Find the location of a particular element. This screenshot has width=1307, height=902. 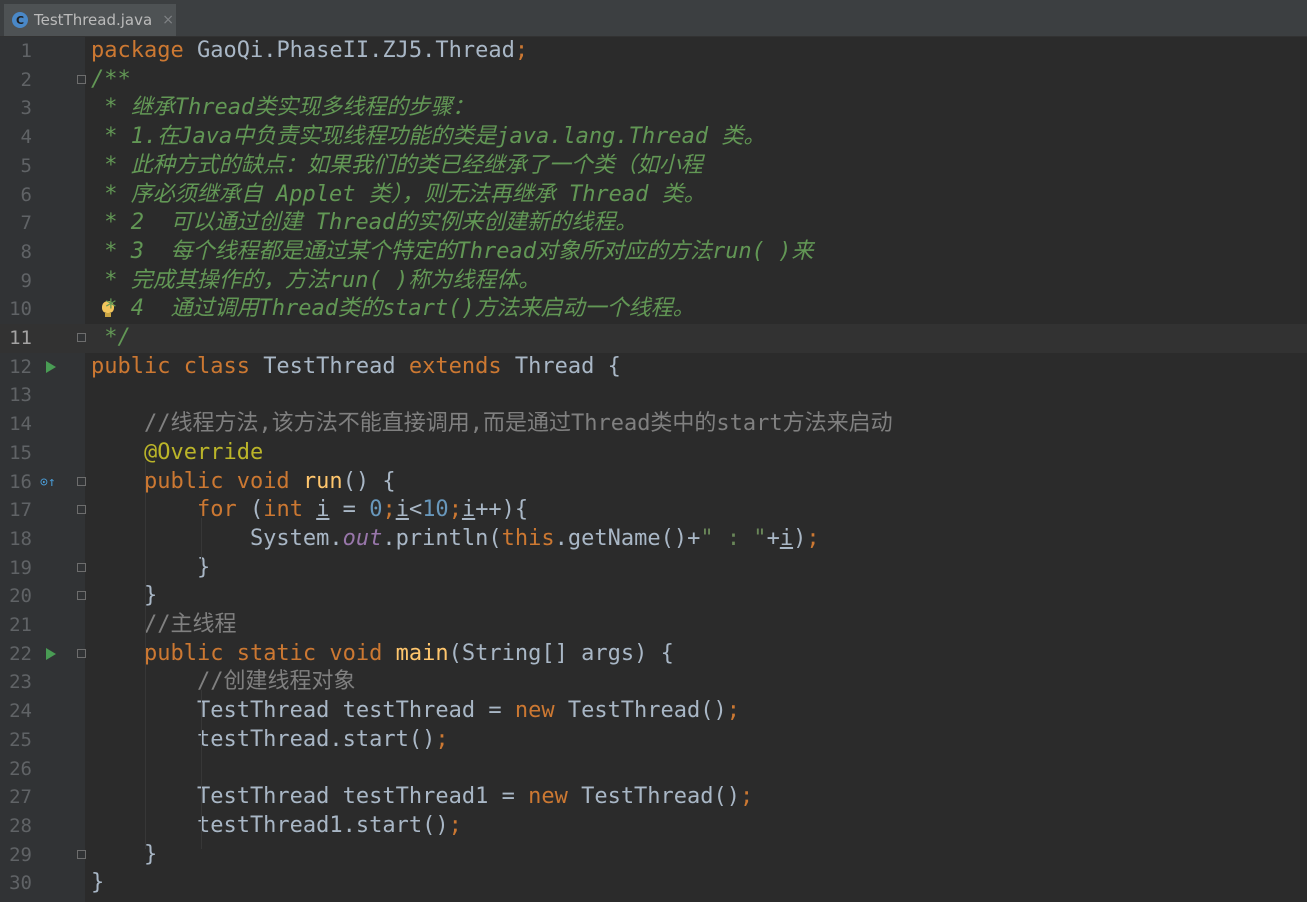

line-number: 20 is located at coordinates (16, 596).